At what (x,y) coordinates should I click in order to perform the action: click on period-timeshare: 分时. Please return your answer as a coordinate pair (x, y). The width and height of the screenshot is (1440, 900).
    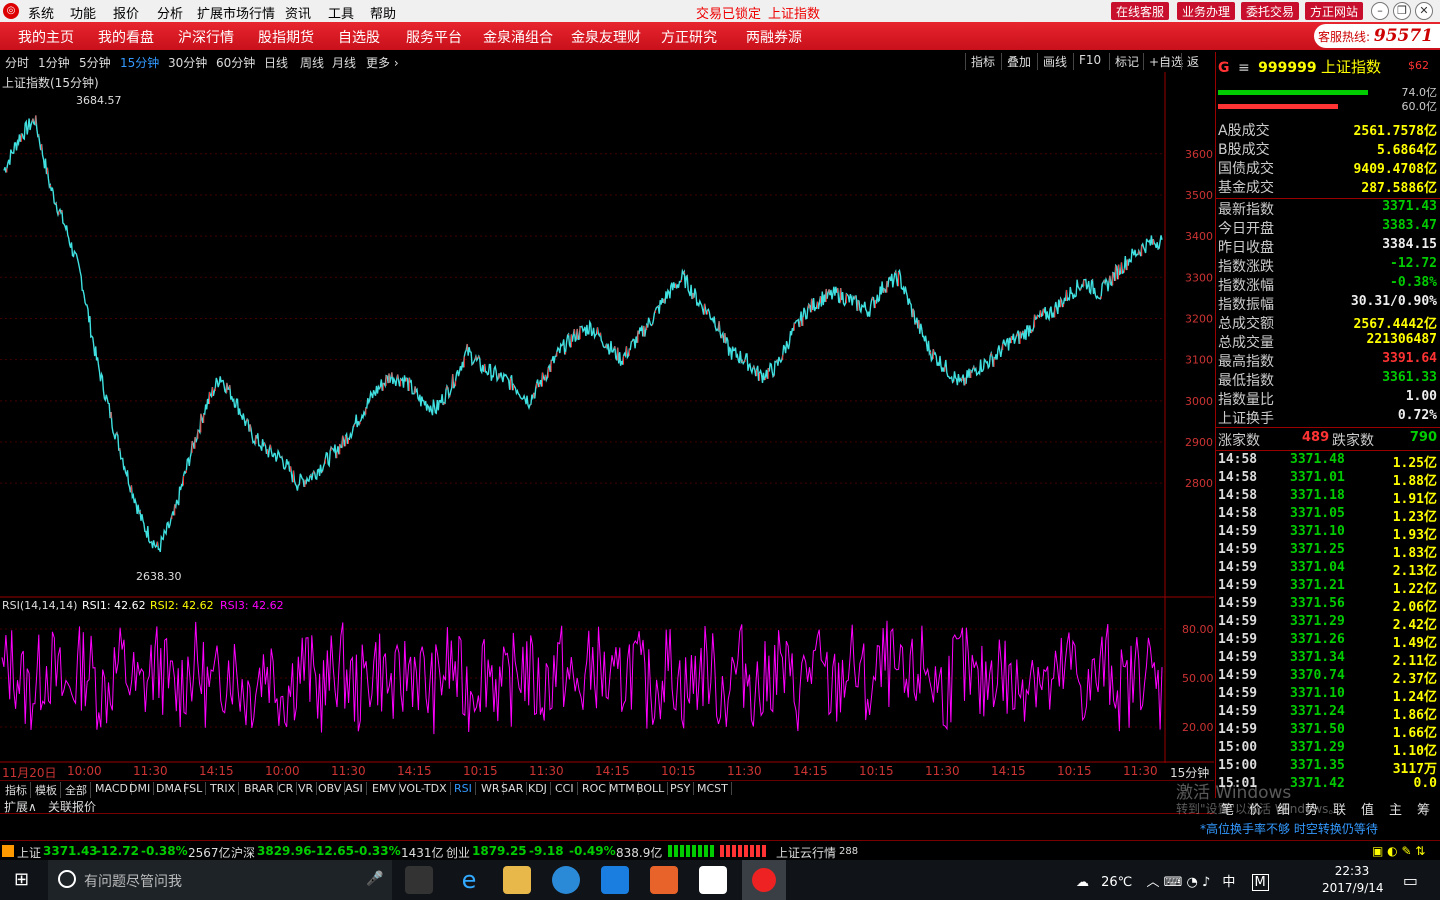
    Looking at the image, I should click on (17, 62).